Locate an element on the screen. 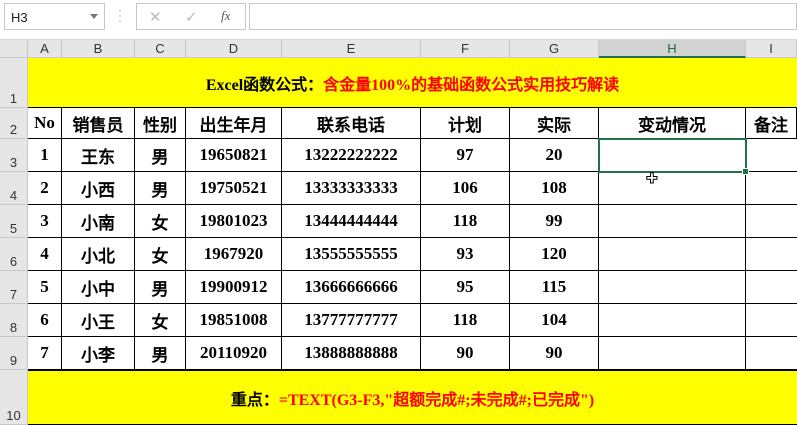  data-cell: 13222222222 is located at coordinates (351, 155).